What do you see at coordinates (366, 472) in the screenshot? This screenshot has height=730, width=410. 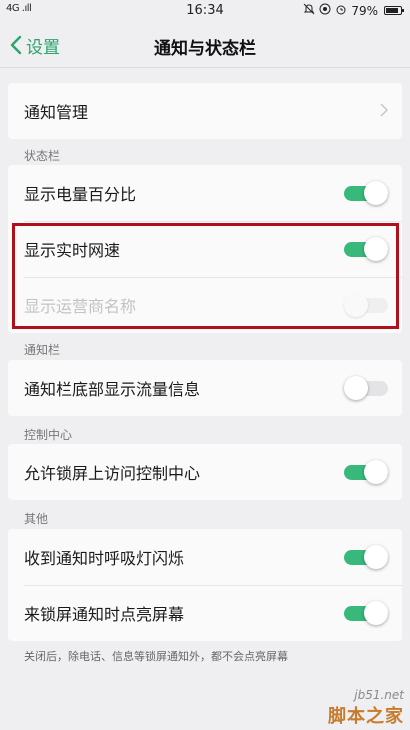 I see `lockscreen-control-toggle` at bounding box center [366, 472].